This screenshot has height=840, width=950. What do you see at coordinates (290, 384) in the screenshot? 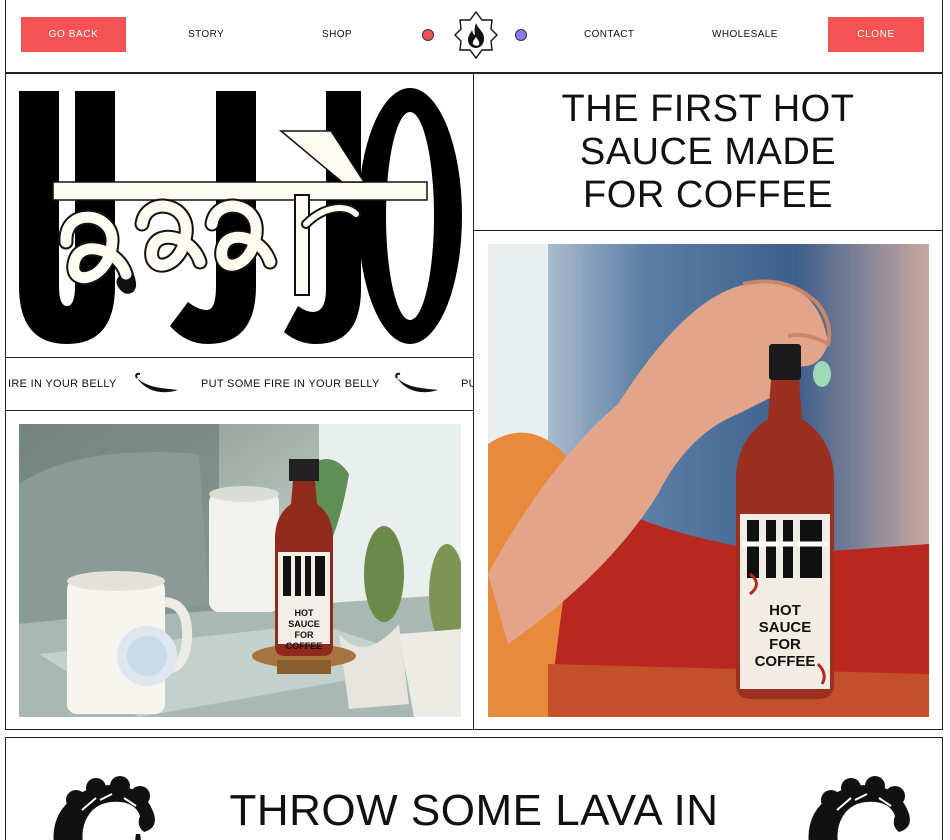
I see `ticker-text: PUT SOME FIRE IN YOUR BELLY` at bounding box center [290, 384].